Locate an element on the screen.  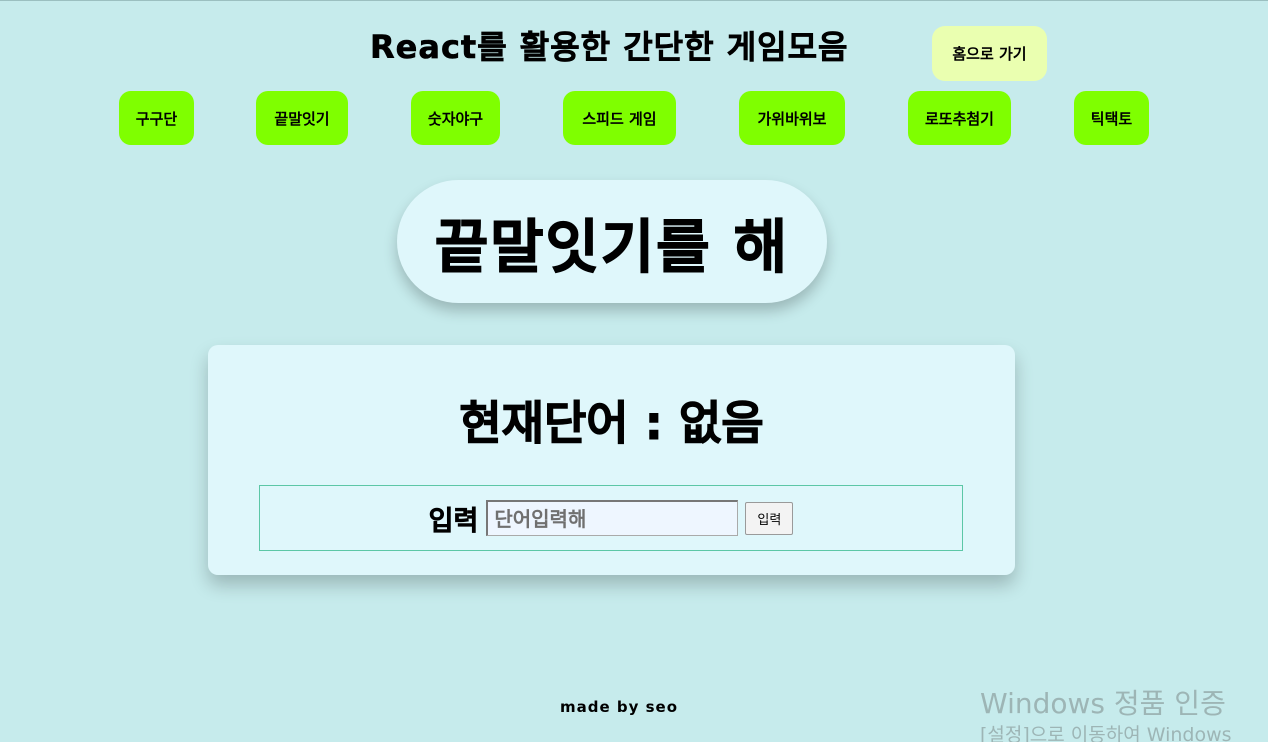
game-heading: 끝말잇기를 해 is located at coordinates (612, 246).